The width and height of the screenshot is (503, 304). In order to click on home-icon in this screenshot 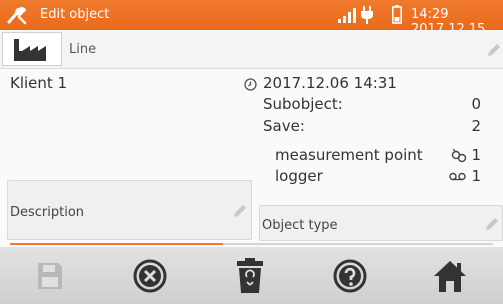, I will do `click(450, 276)`.